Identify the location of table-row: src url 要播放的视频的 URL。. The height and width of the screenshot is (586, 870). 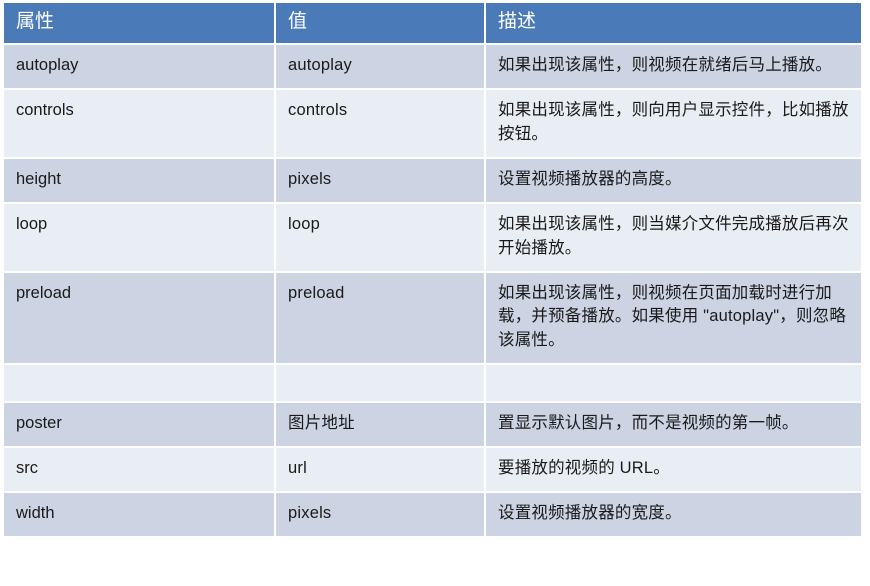
(432, 470).